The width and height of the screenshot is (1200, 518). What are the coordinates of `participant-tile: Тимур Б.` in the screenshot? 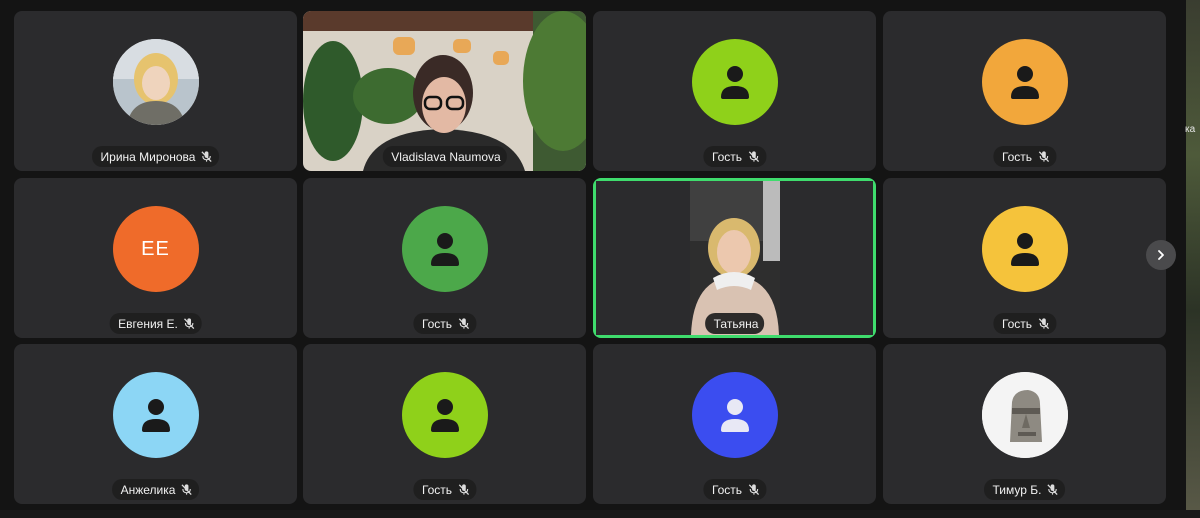 It's located at (1024, 424).